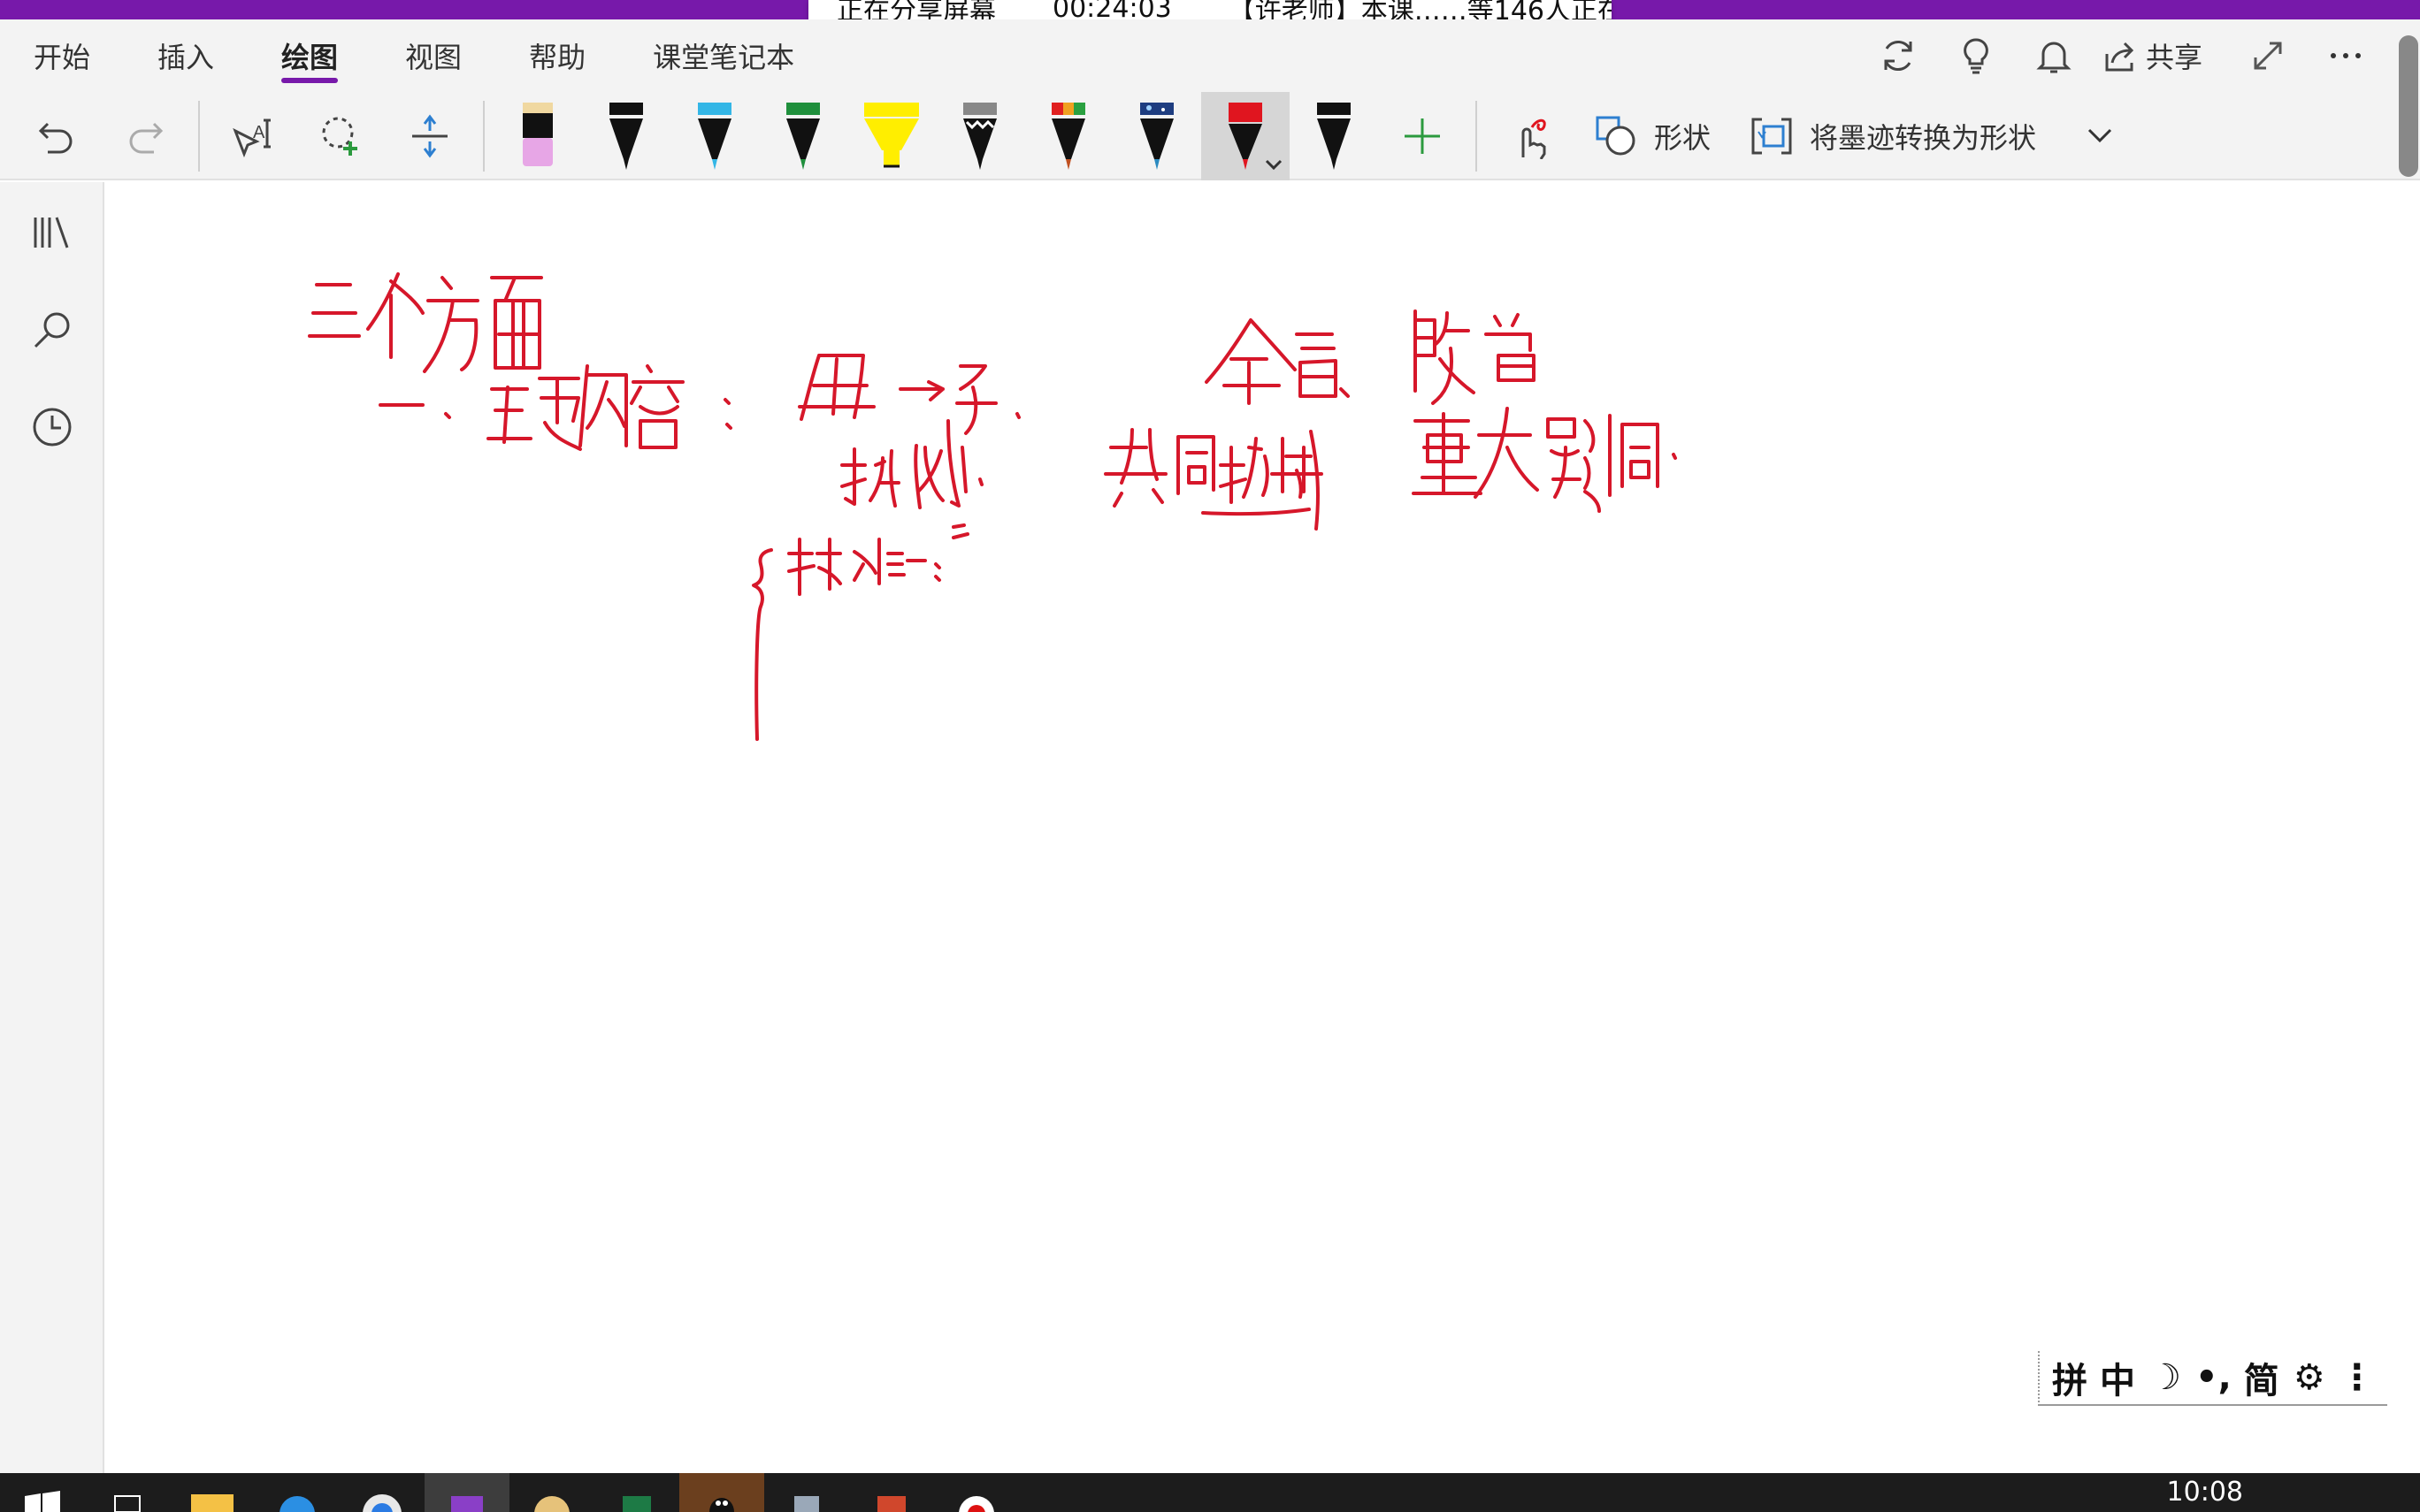 This screenshot has width=2420, height=1512. Describe the element at coordinates (636, 1492) in the screenshot. I see `excel-icon` at that location.